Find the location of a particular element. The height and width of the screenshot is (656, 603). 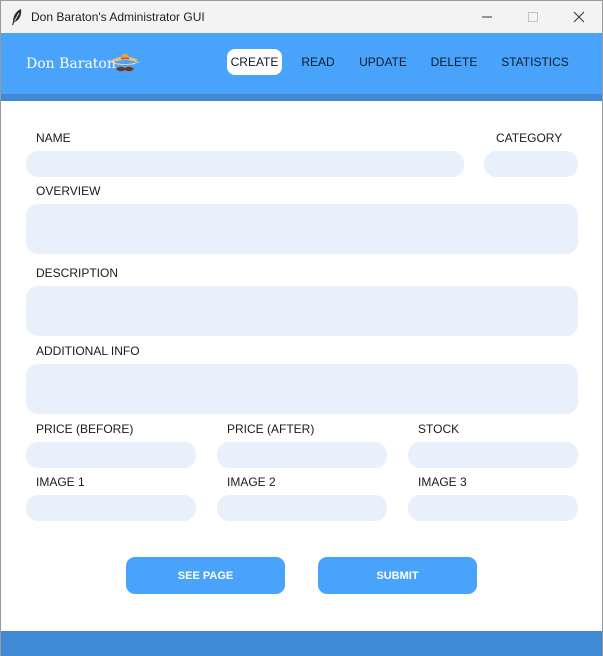

header-divider is located at coordinates (301, 97).